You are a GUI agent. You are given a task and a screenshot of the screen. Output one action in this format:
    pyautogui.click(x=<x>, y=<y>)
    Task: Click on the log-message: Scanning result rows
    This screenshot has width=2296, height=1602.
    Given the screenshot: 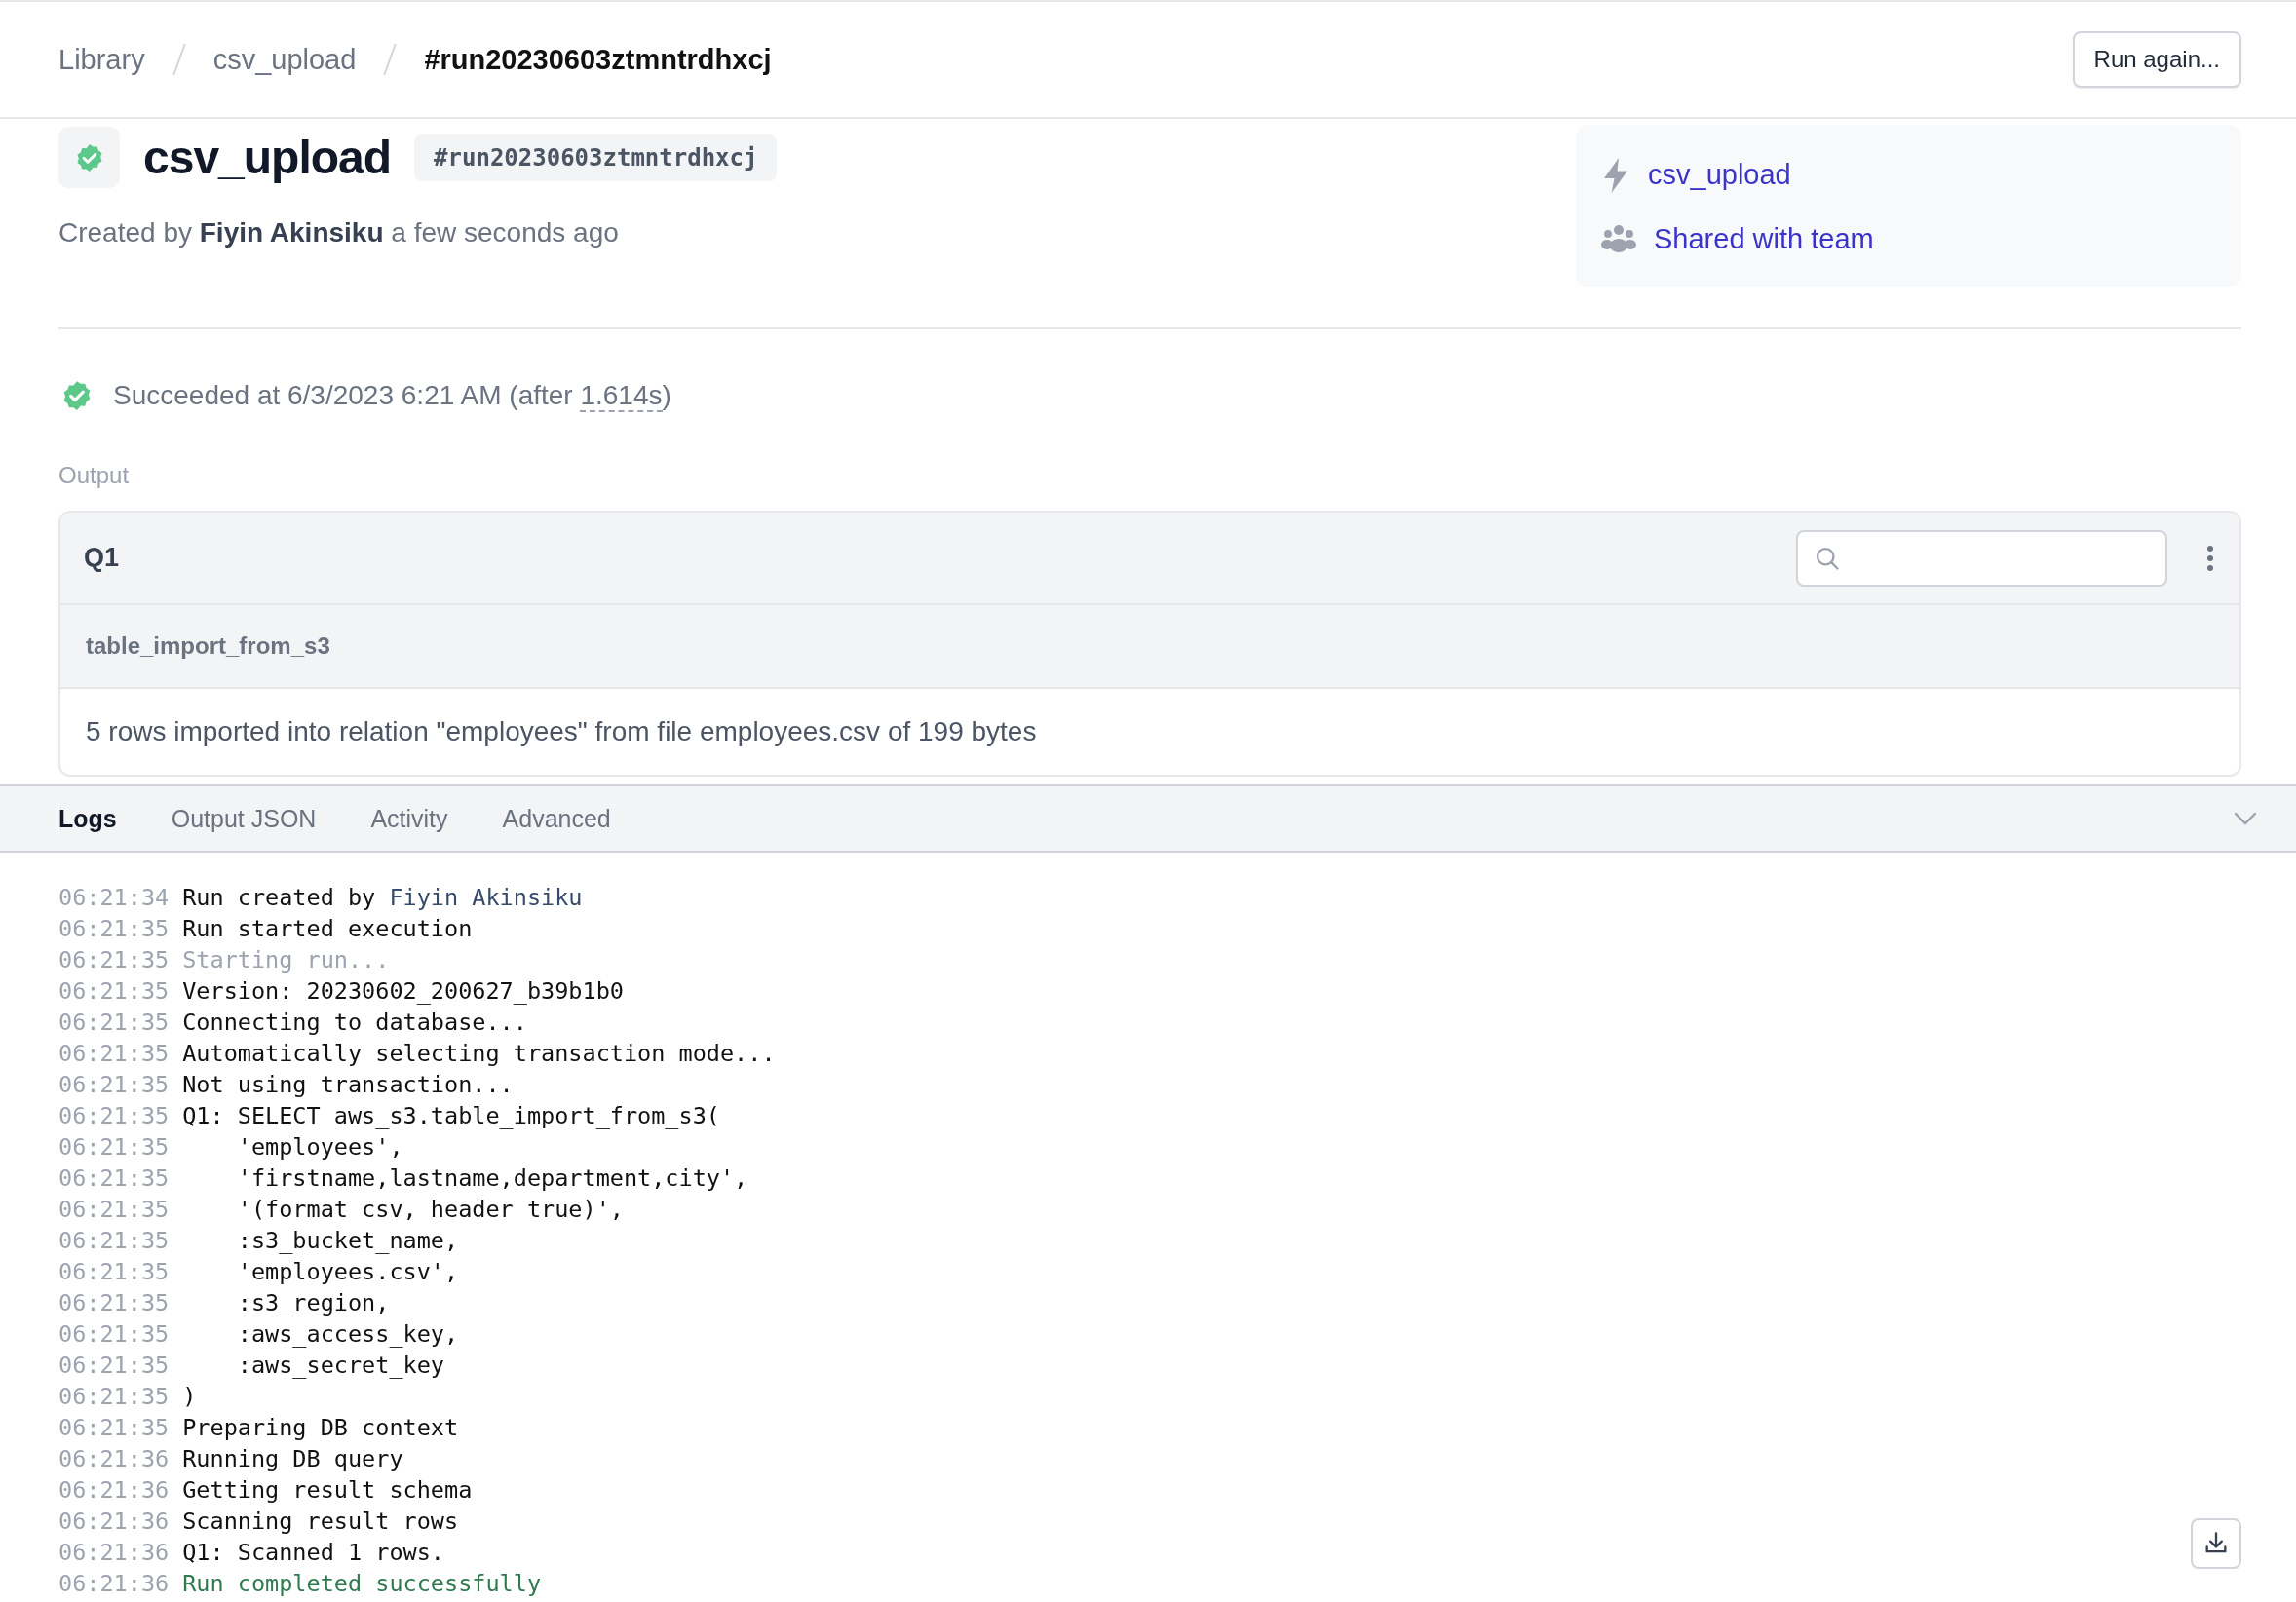 What is the action you would take?
    pyautogui.click(x=320, y=1522)
    